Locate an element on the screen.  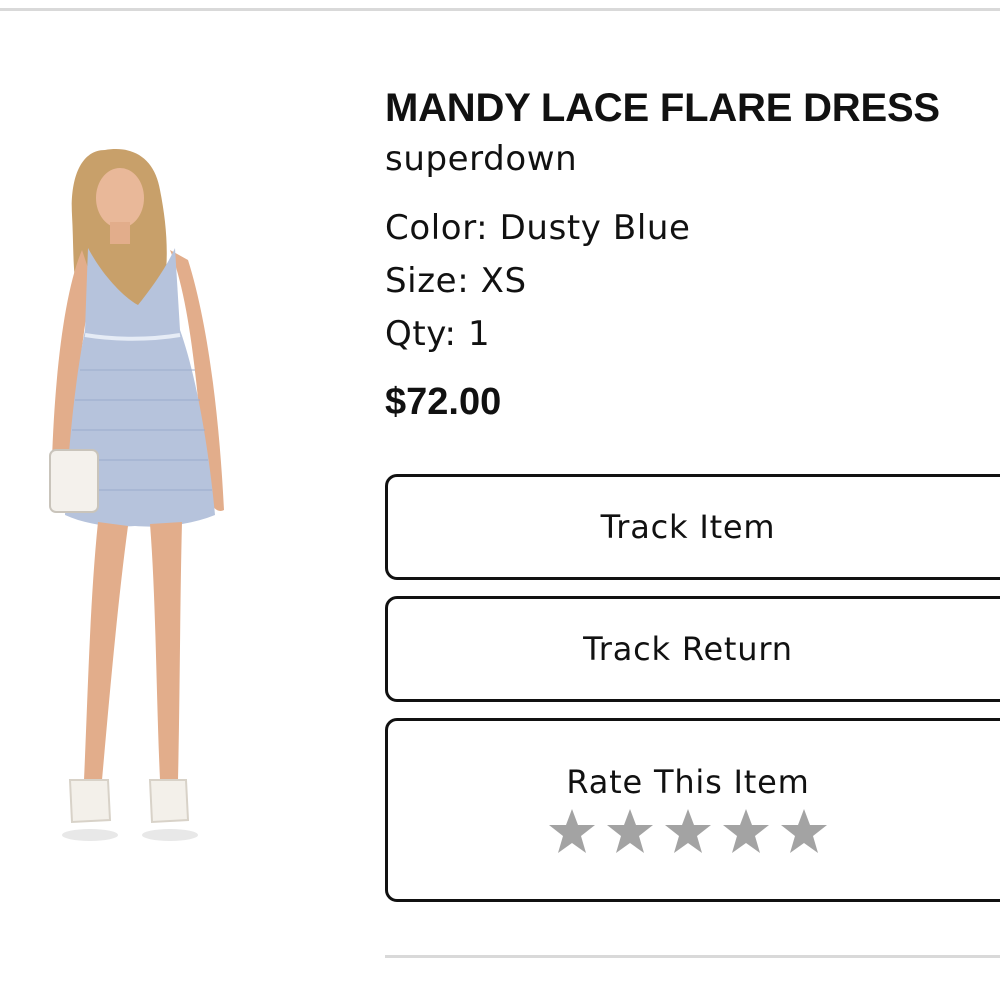
track-item-button: Track Item is located at coordinates (692, 527).